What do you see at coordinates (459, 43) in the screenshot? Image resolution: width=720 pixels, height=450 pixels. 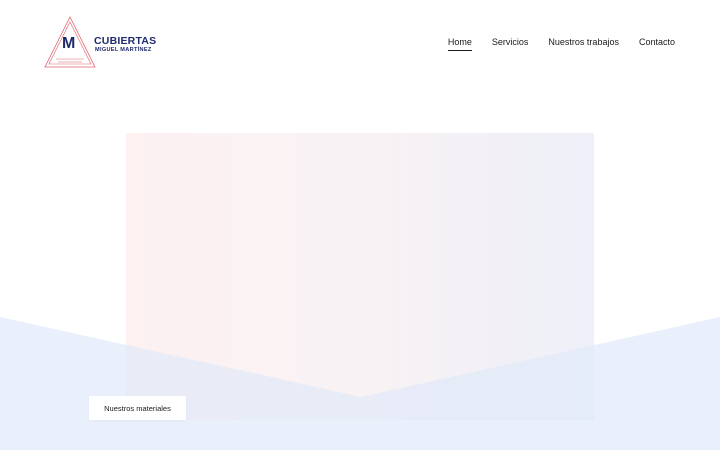 I see `nav-link-home: Home` at bounding box center [459, 43].